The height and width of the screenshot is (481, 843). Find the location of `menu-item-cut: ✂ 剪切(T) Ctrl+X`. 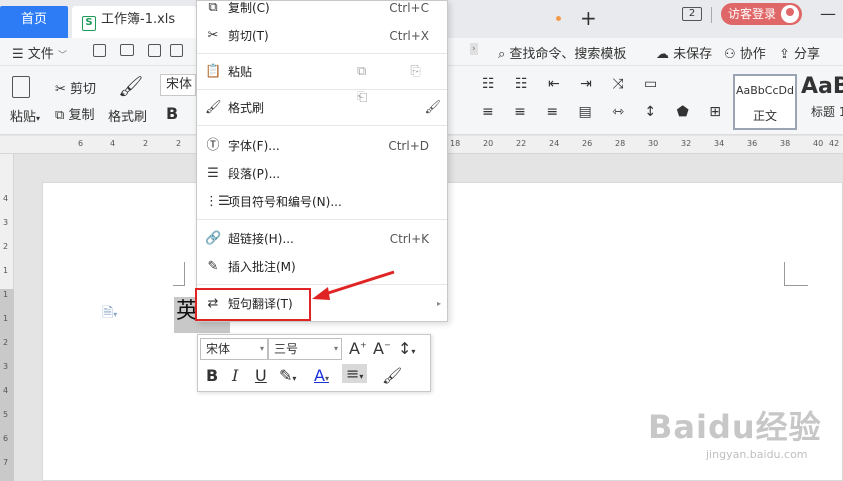

menu-item-cut: ✂ 剪切(T) Ctrl+X is located at coordinates (322, 36).